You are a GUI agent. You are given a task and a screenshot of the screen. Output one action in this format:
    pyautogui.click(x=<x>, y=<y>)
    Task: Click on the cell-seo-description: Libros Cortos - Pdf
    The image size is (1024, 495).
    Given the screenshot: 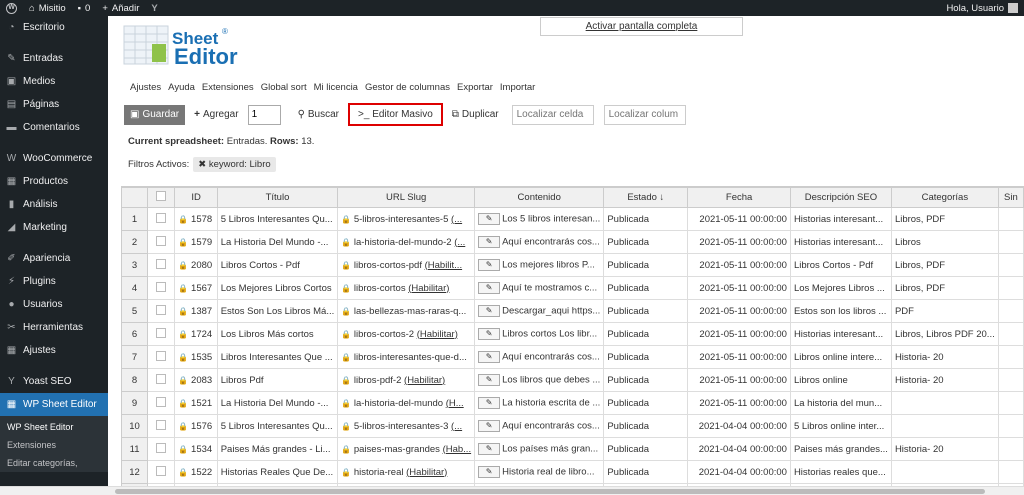 What is the action you would take?
    pyautogui.click(x=840, y=265)
    